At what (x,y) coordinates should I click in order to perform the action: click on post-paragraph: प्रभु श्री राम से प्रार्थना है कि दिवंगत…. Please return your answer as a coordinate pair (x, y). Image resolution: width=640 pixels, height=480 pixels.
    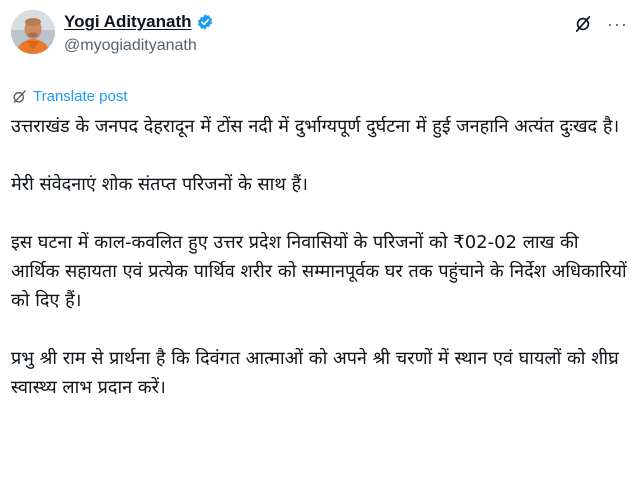
    Looking at the image, I should click on (315, 373).